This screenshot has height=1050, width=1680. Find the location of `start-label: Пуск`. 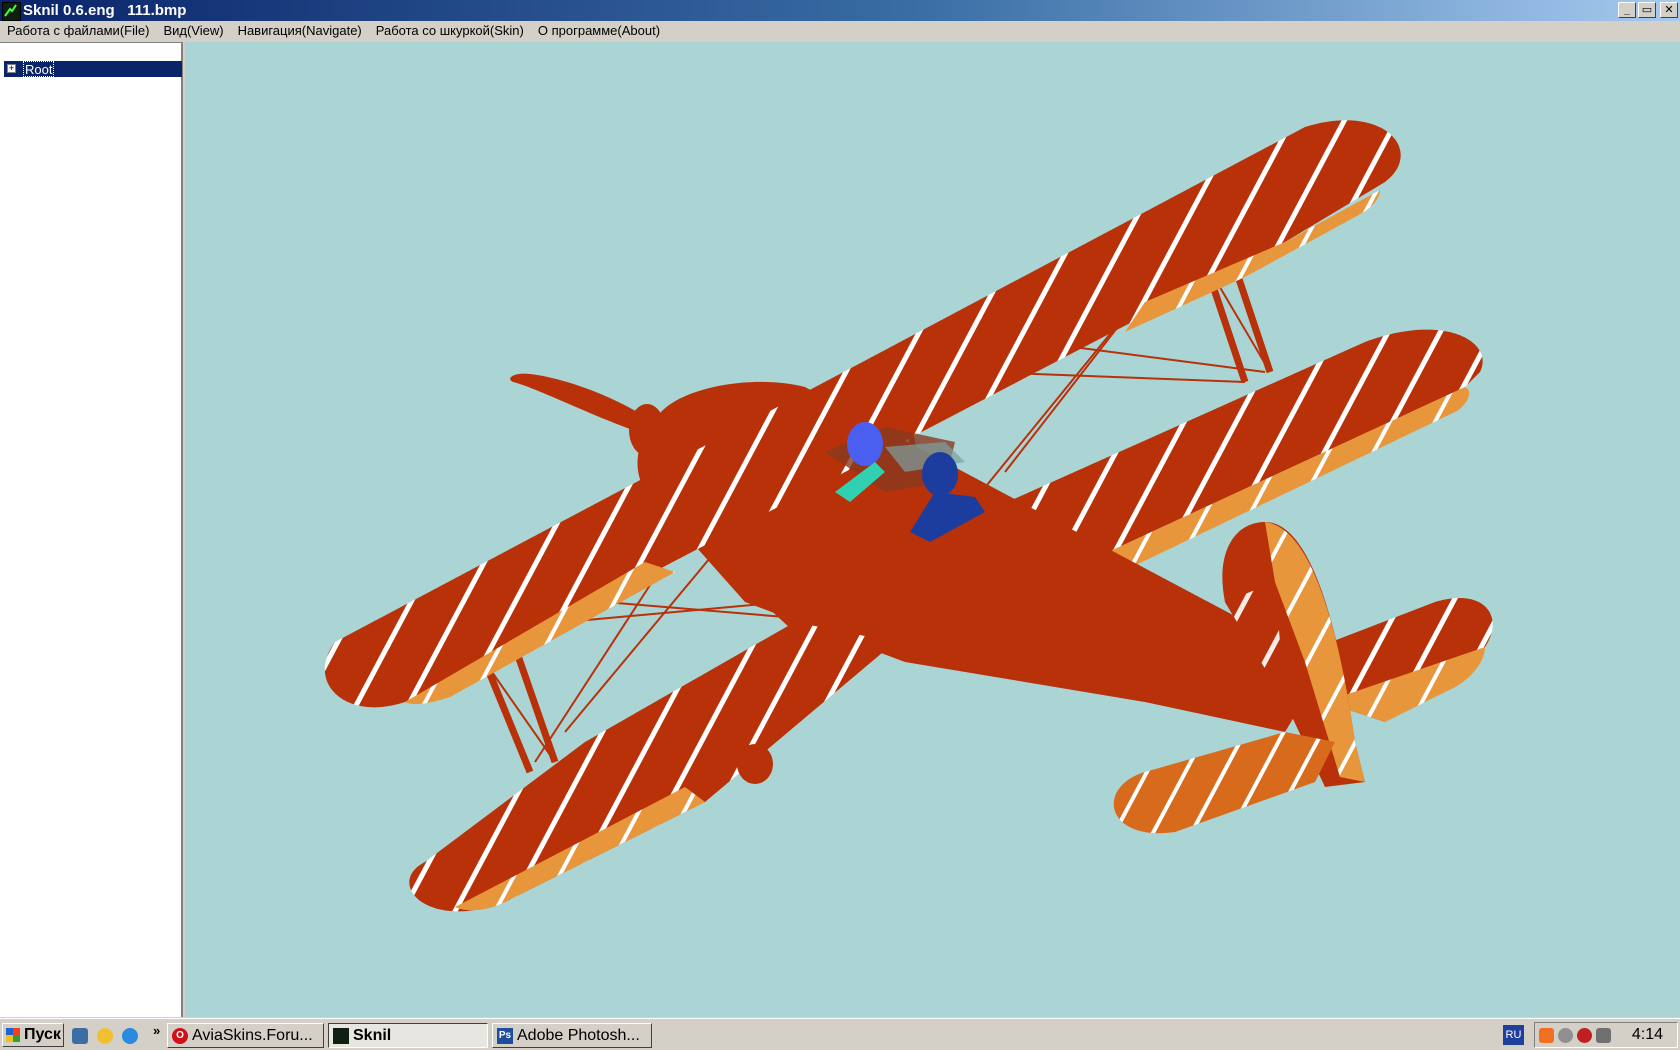

start-label: Пуск is located at coordinates (42, 1034).